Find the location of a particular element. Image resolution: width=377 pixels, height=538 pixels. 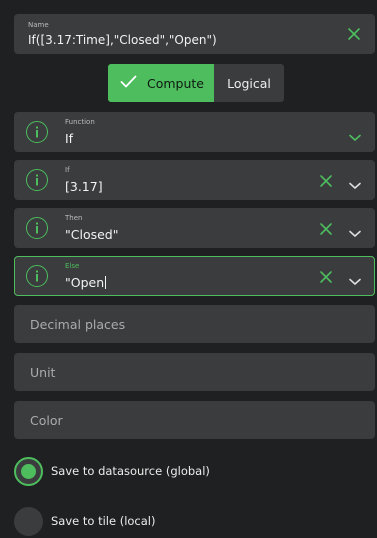

save-local-option: Save to tile (local) is located at coordinates (84, 521).